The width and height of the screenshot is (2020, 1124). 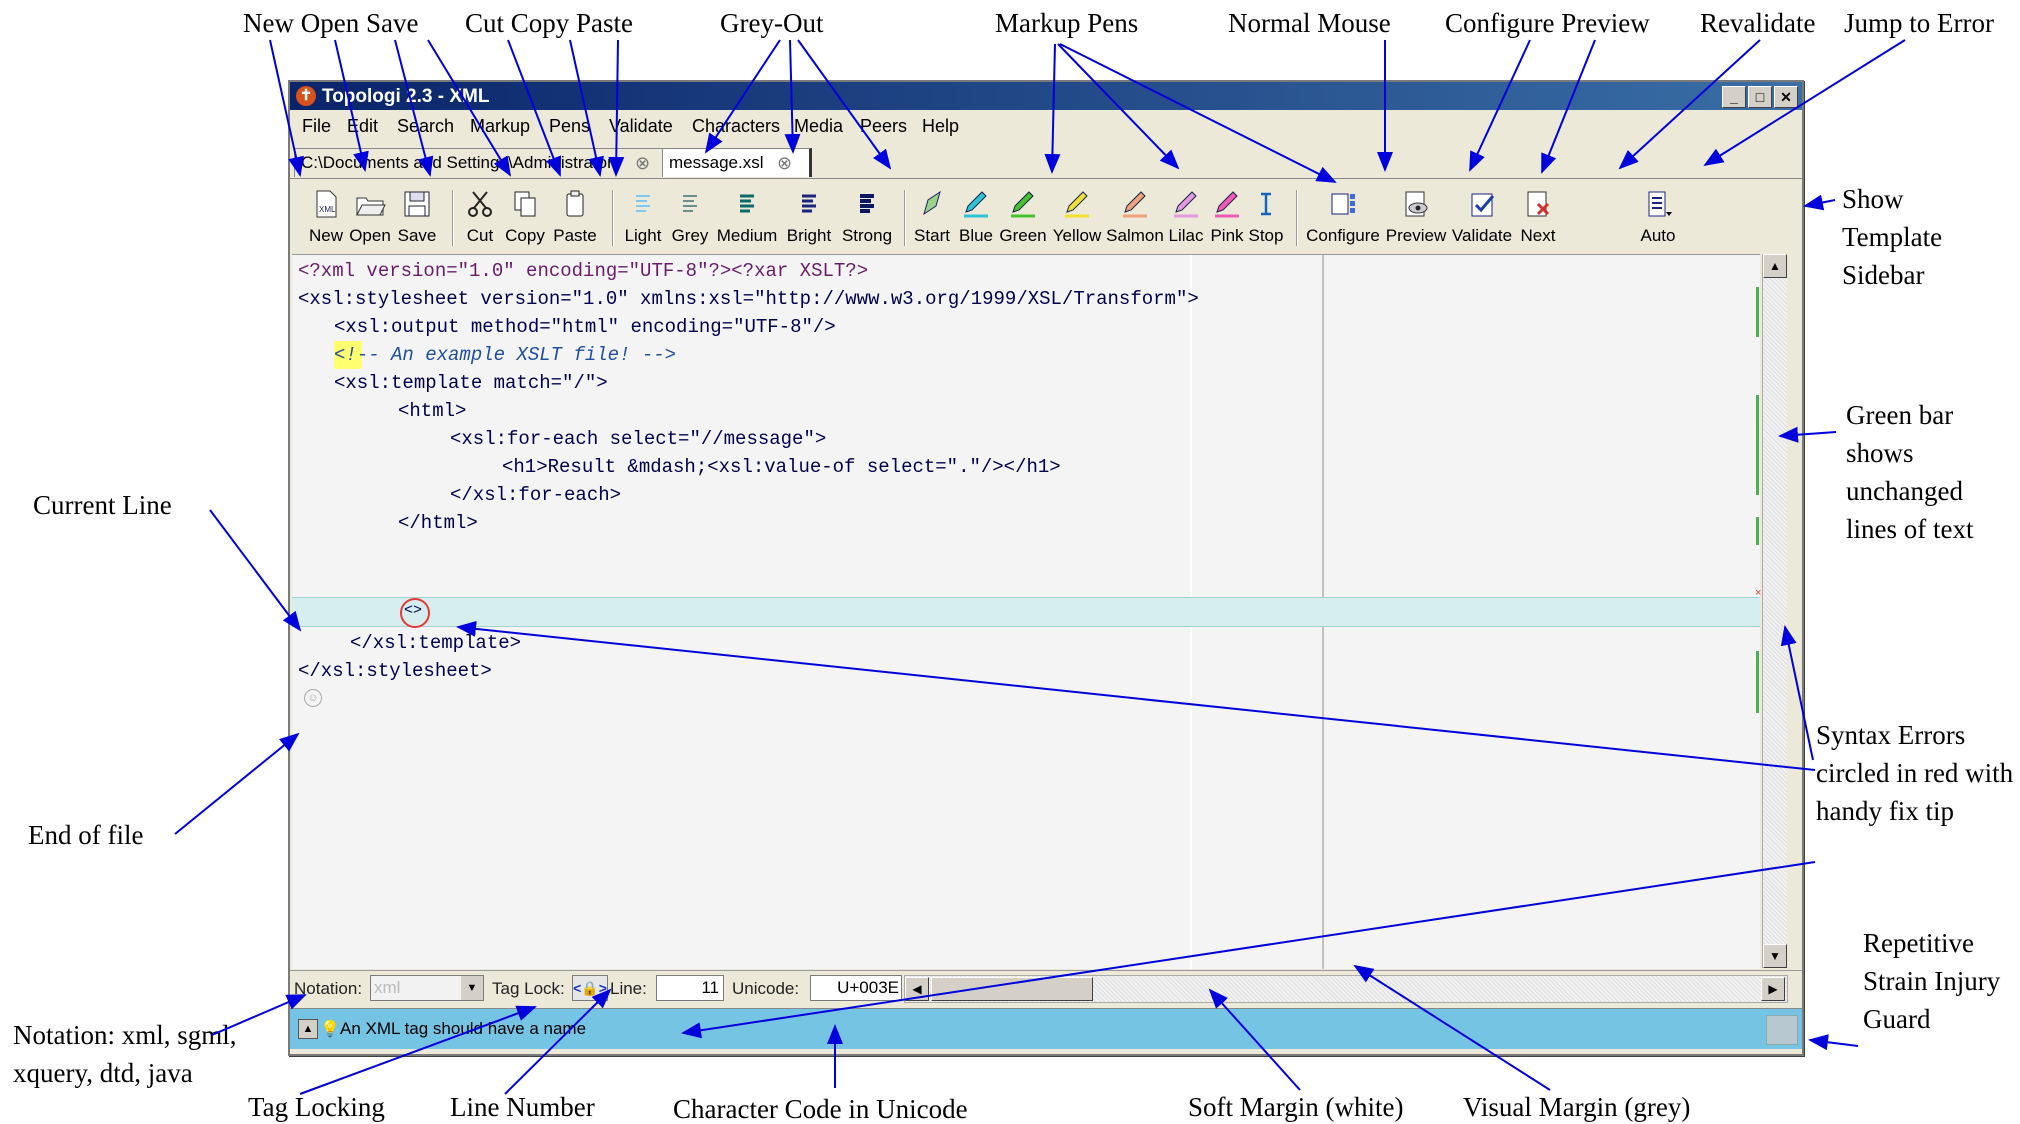 I want to click on grey-out-light-button: Light, so click(x=643, y=216).